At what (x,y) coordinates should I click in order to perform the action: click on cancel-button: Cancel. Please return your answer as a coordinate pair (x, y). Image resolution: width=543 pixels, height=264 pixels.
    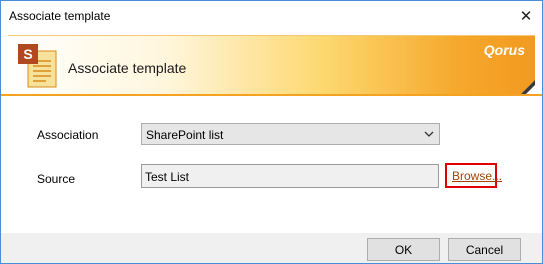
    Looking at the image, I should click on (484, 249).